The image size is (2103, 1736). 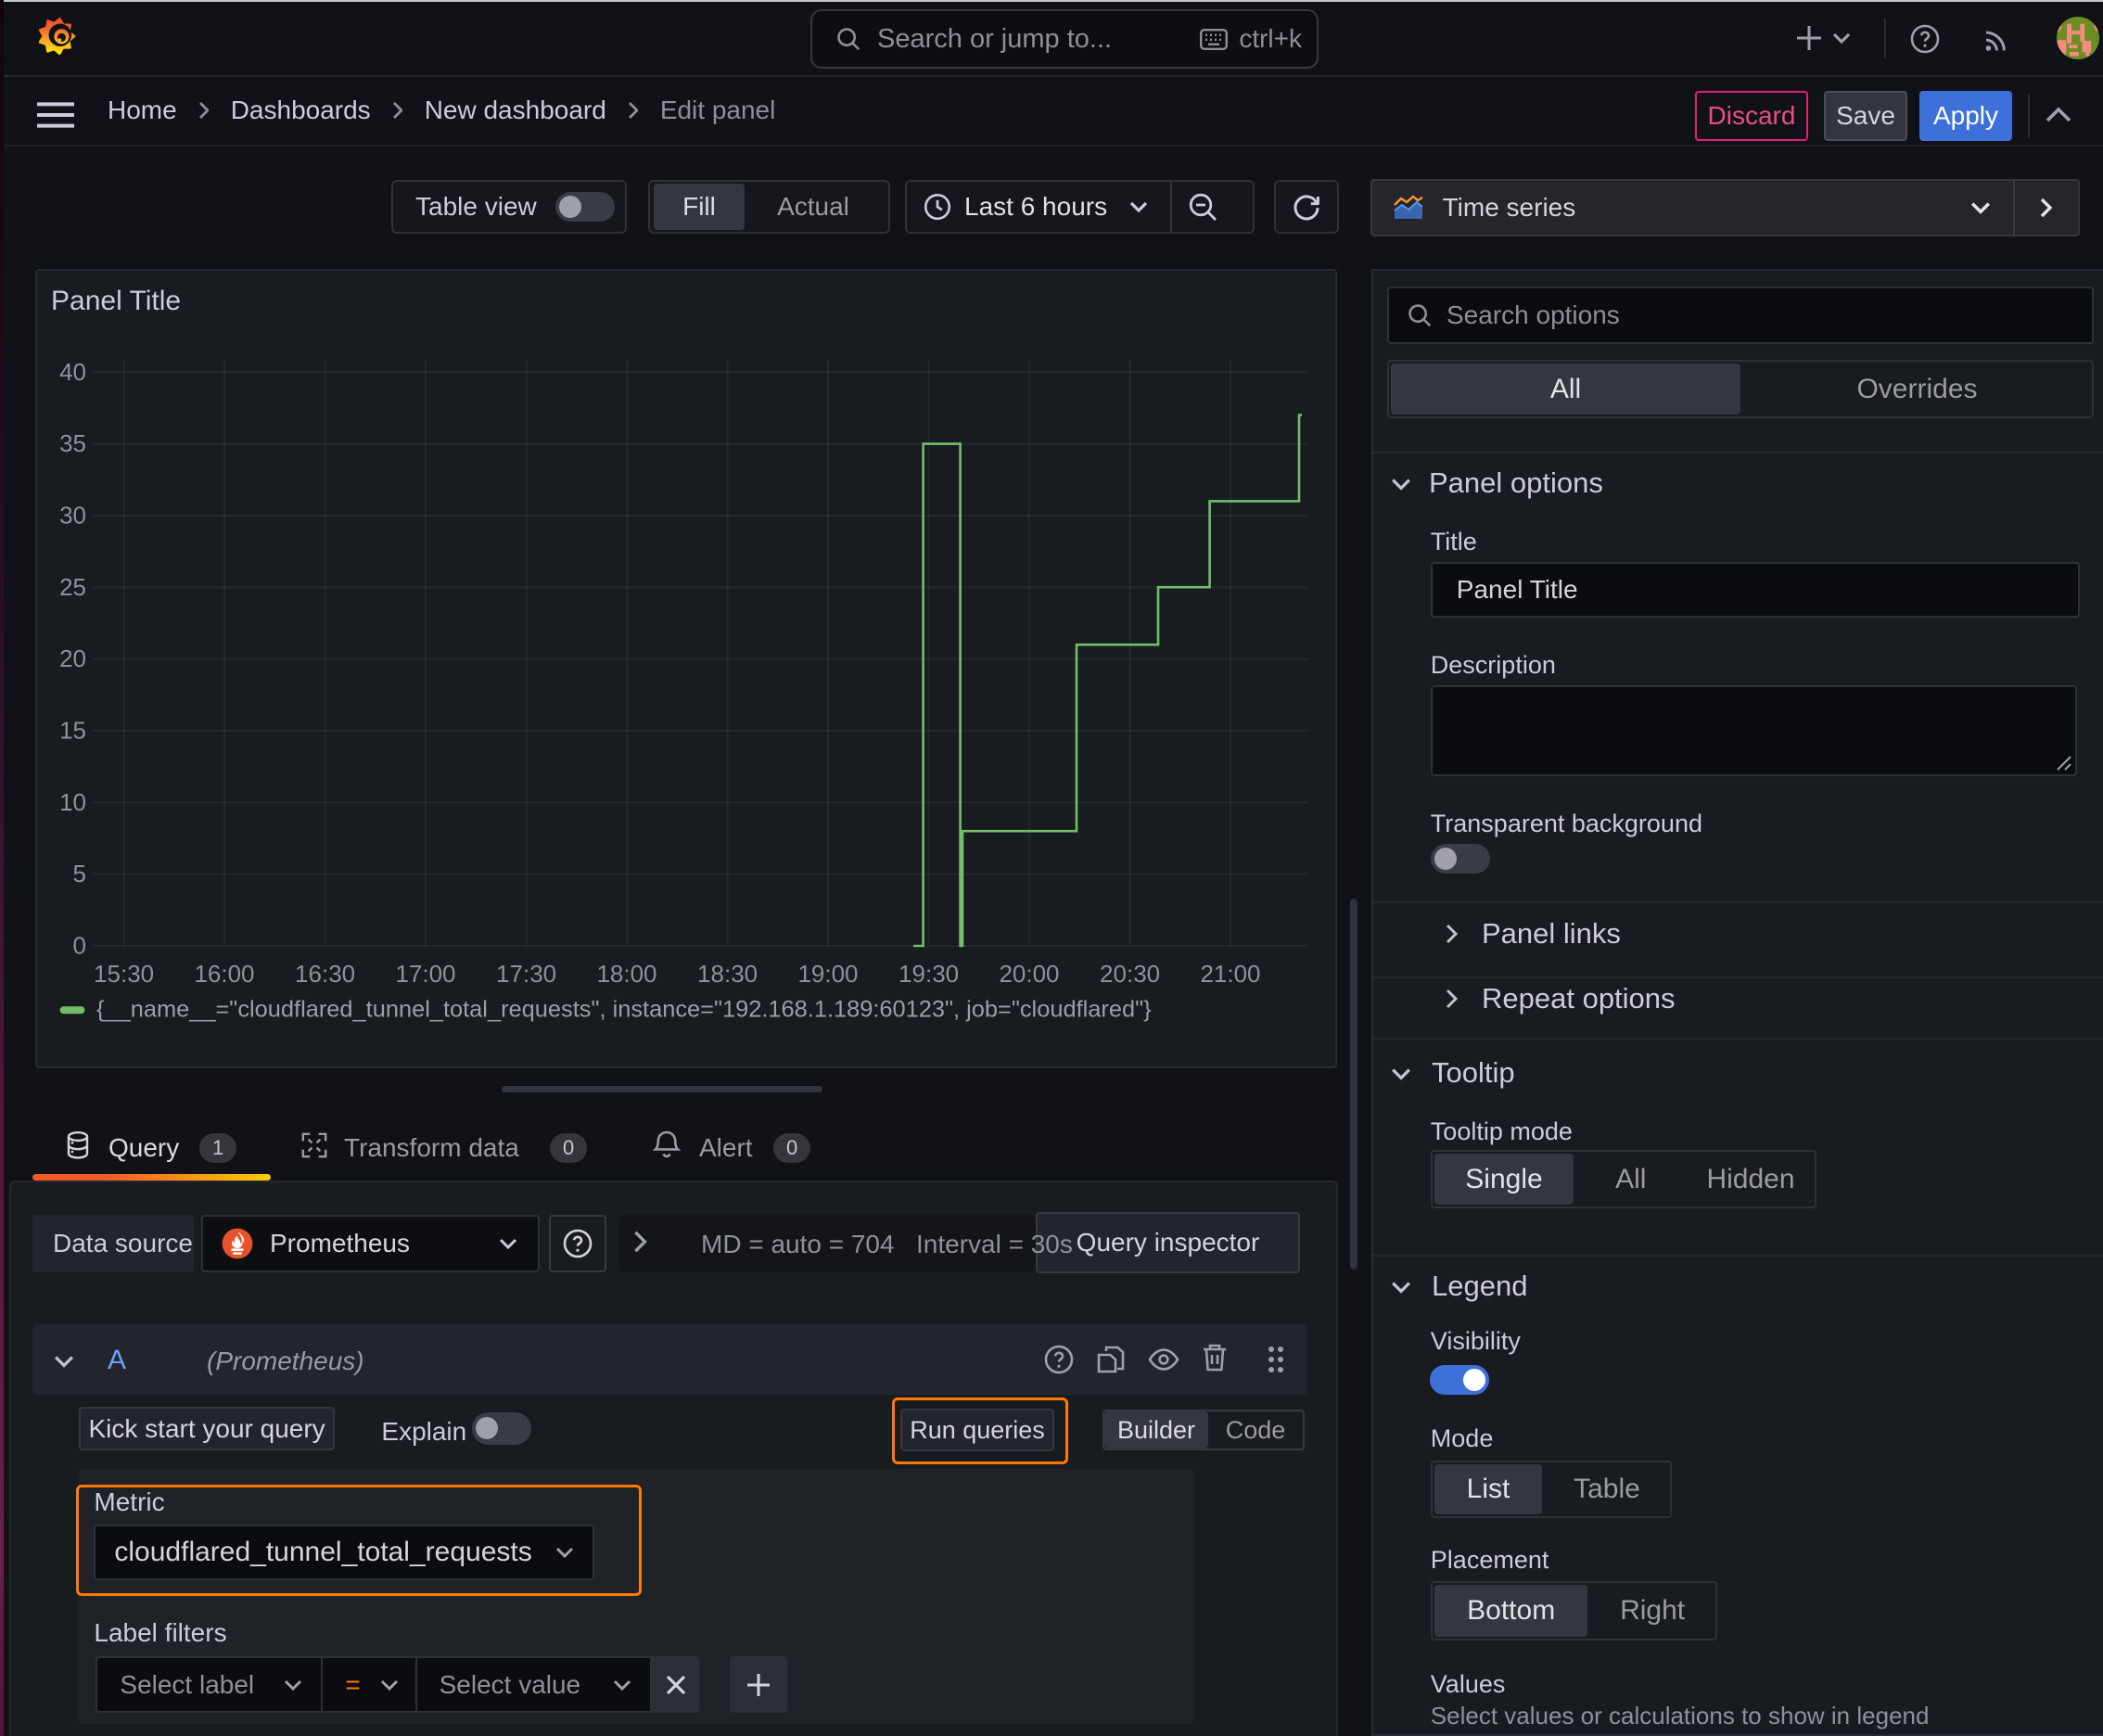 What do you see at coordinates (425, 974) in the screenshot?
I see `svg-text: 17:00` at bounding box center [425, 974].